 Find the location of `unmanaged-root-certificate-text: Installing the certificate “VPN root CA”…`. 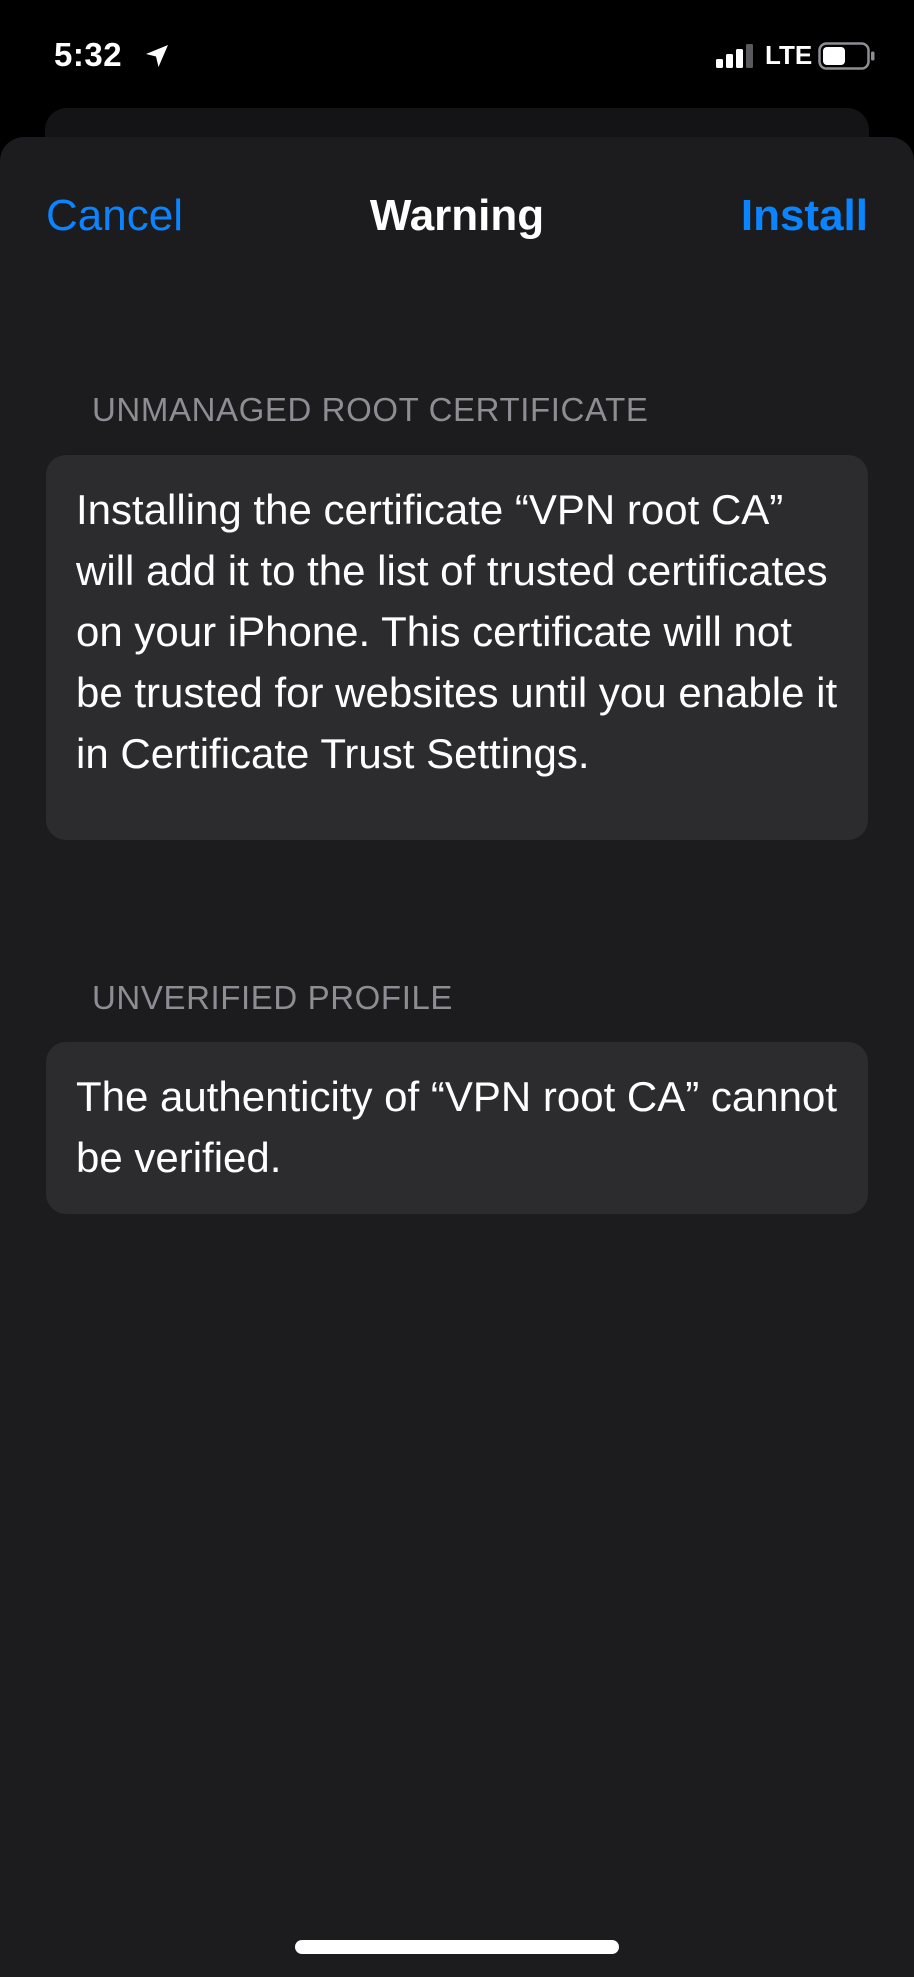

unmanaged-root-certificate-text: Installing the certificate “VPN root CA”… is located at coordinates (457, 631).